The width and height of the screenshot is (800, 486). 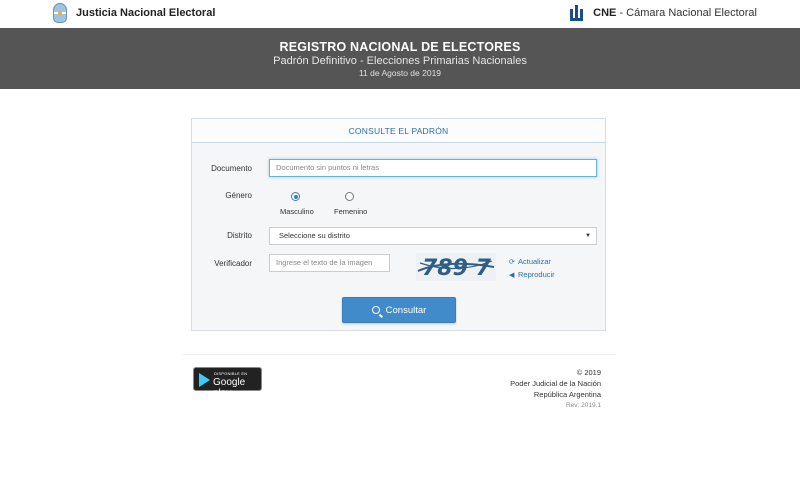 What do you see at coordinates (578, 13) in the screenshot?
I see `cne-logo-icon` at bounding box center [578, 13].